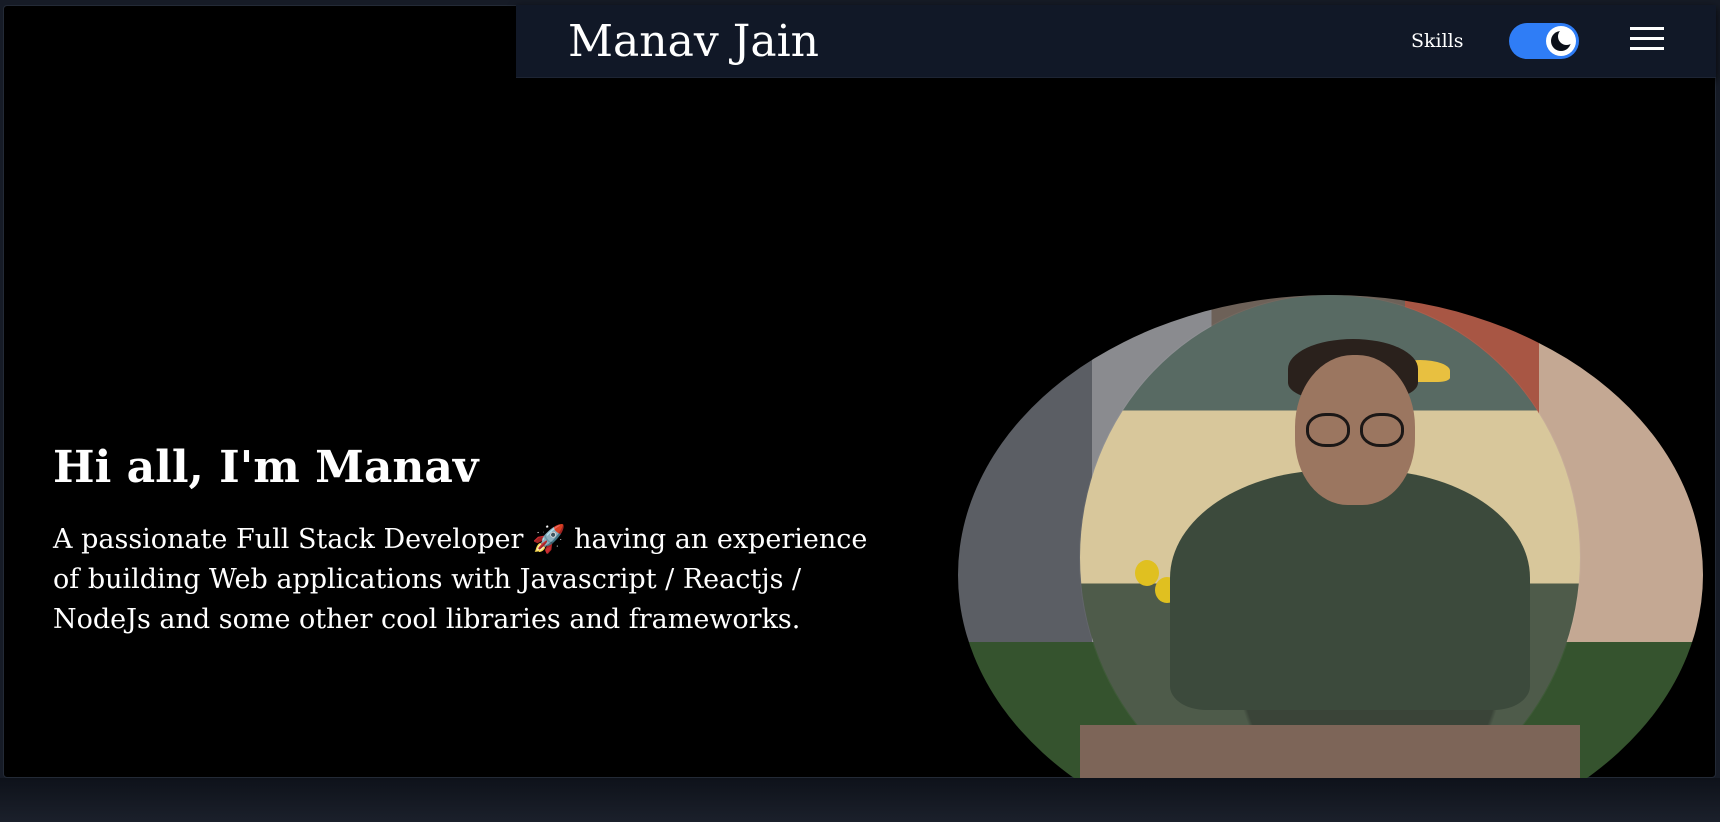  Describe the element at coordinates (693, 42) in the screenshot. I see `site-logo: Manav Jain` at that location.